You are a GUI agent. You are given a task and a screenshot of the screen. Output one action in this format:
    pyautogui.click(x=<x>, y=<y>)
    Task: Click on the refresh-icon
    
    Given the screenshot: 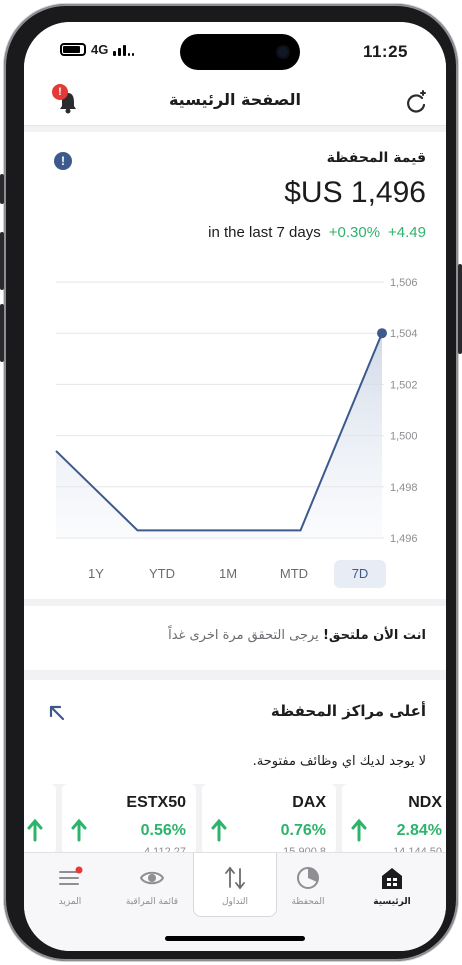 What is the action you would take?
    pyautogui.click(x=416, y=101)
    